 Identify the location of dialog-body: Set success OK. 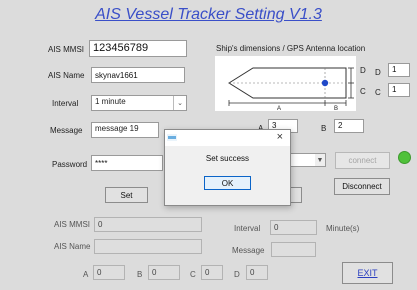
(227, 175).